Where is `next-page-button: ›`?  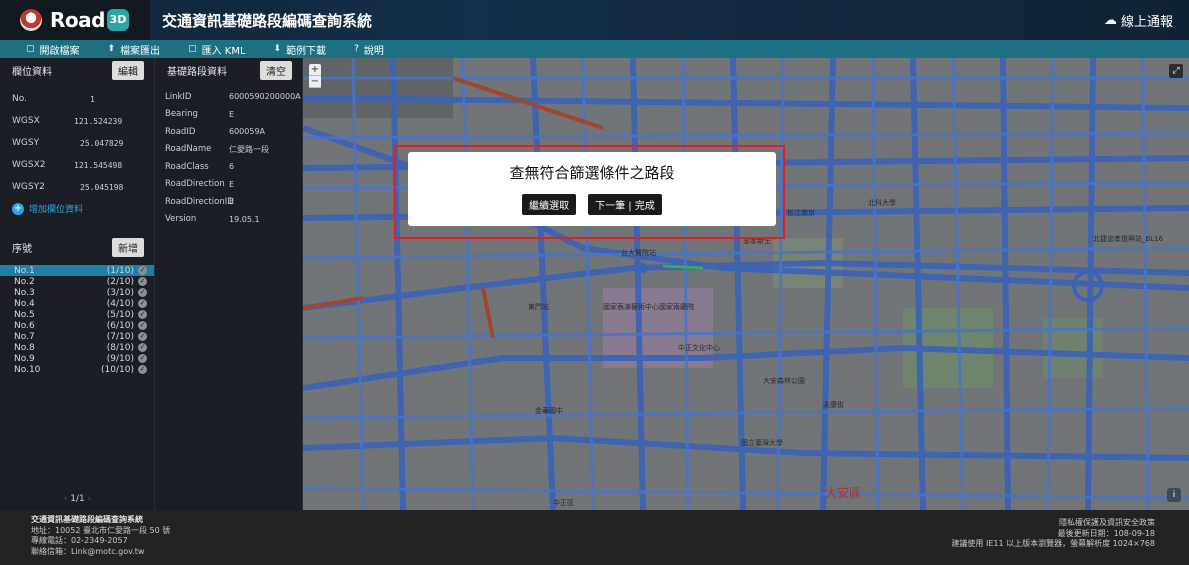
next-page-button: › is located at coordinates (90, 499).